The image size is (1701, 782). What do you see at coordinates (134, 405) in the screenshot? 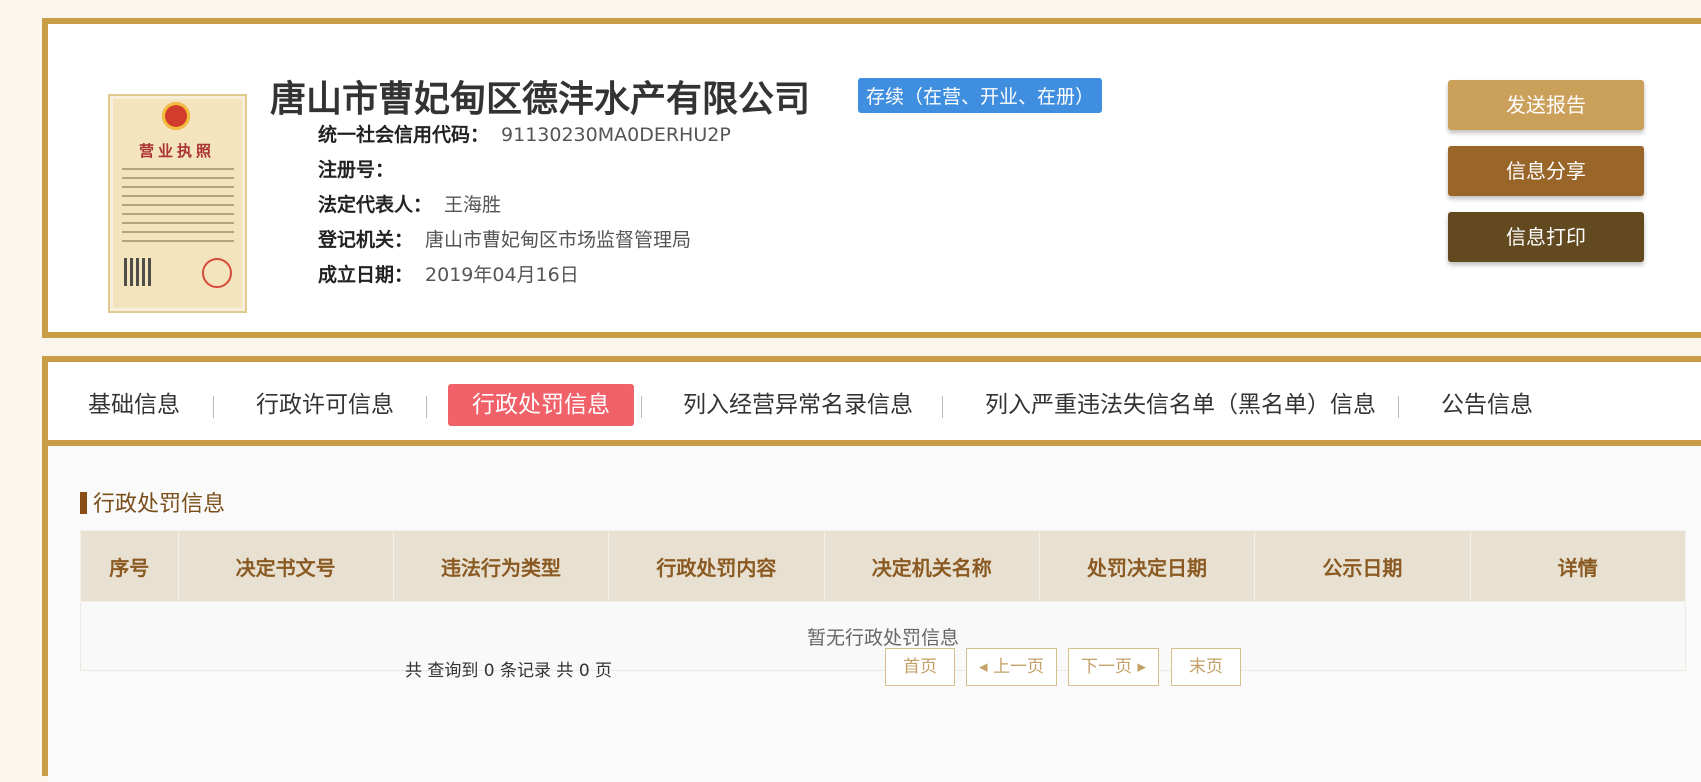
I see `tab-basic-info: 基础信息` at bounding box center [134, 405].